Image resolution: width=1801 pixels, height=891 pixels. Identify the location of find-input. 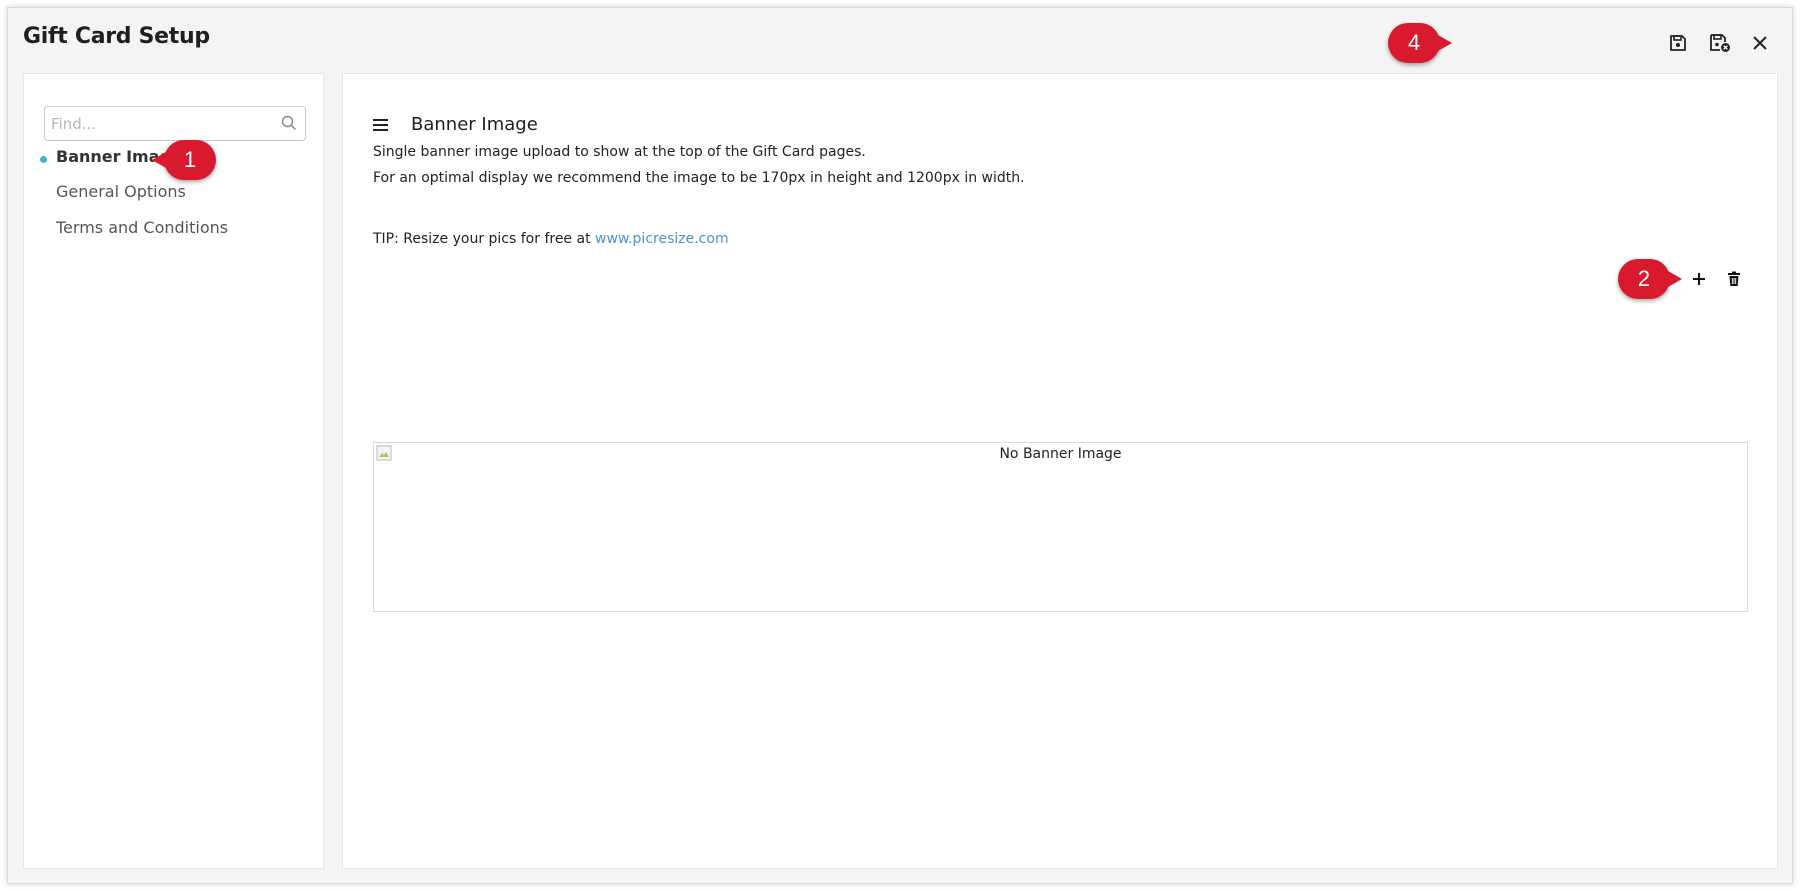
(161, 124).